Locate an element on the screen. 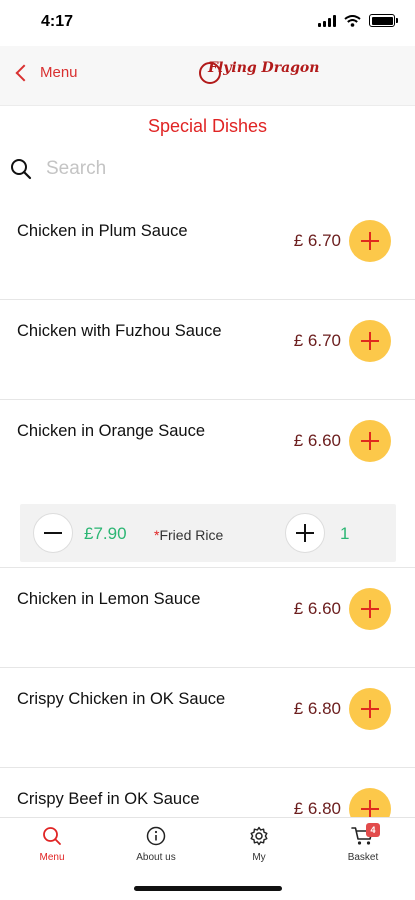  dish-name: Chicken in Orange Sauce is located at coordinates (111, 431).